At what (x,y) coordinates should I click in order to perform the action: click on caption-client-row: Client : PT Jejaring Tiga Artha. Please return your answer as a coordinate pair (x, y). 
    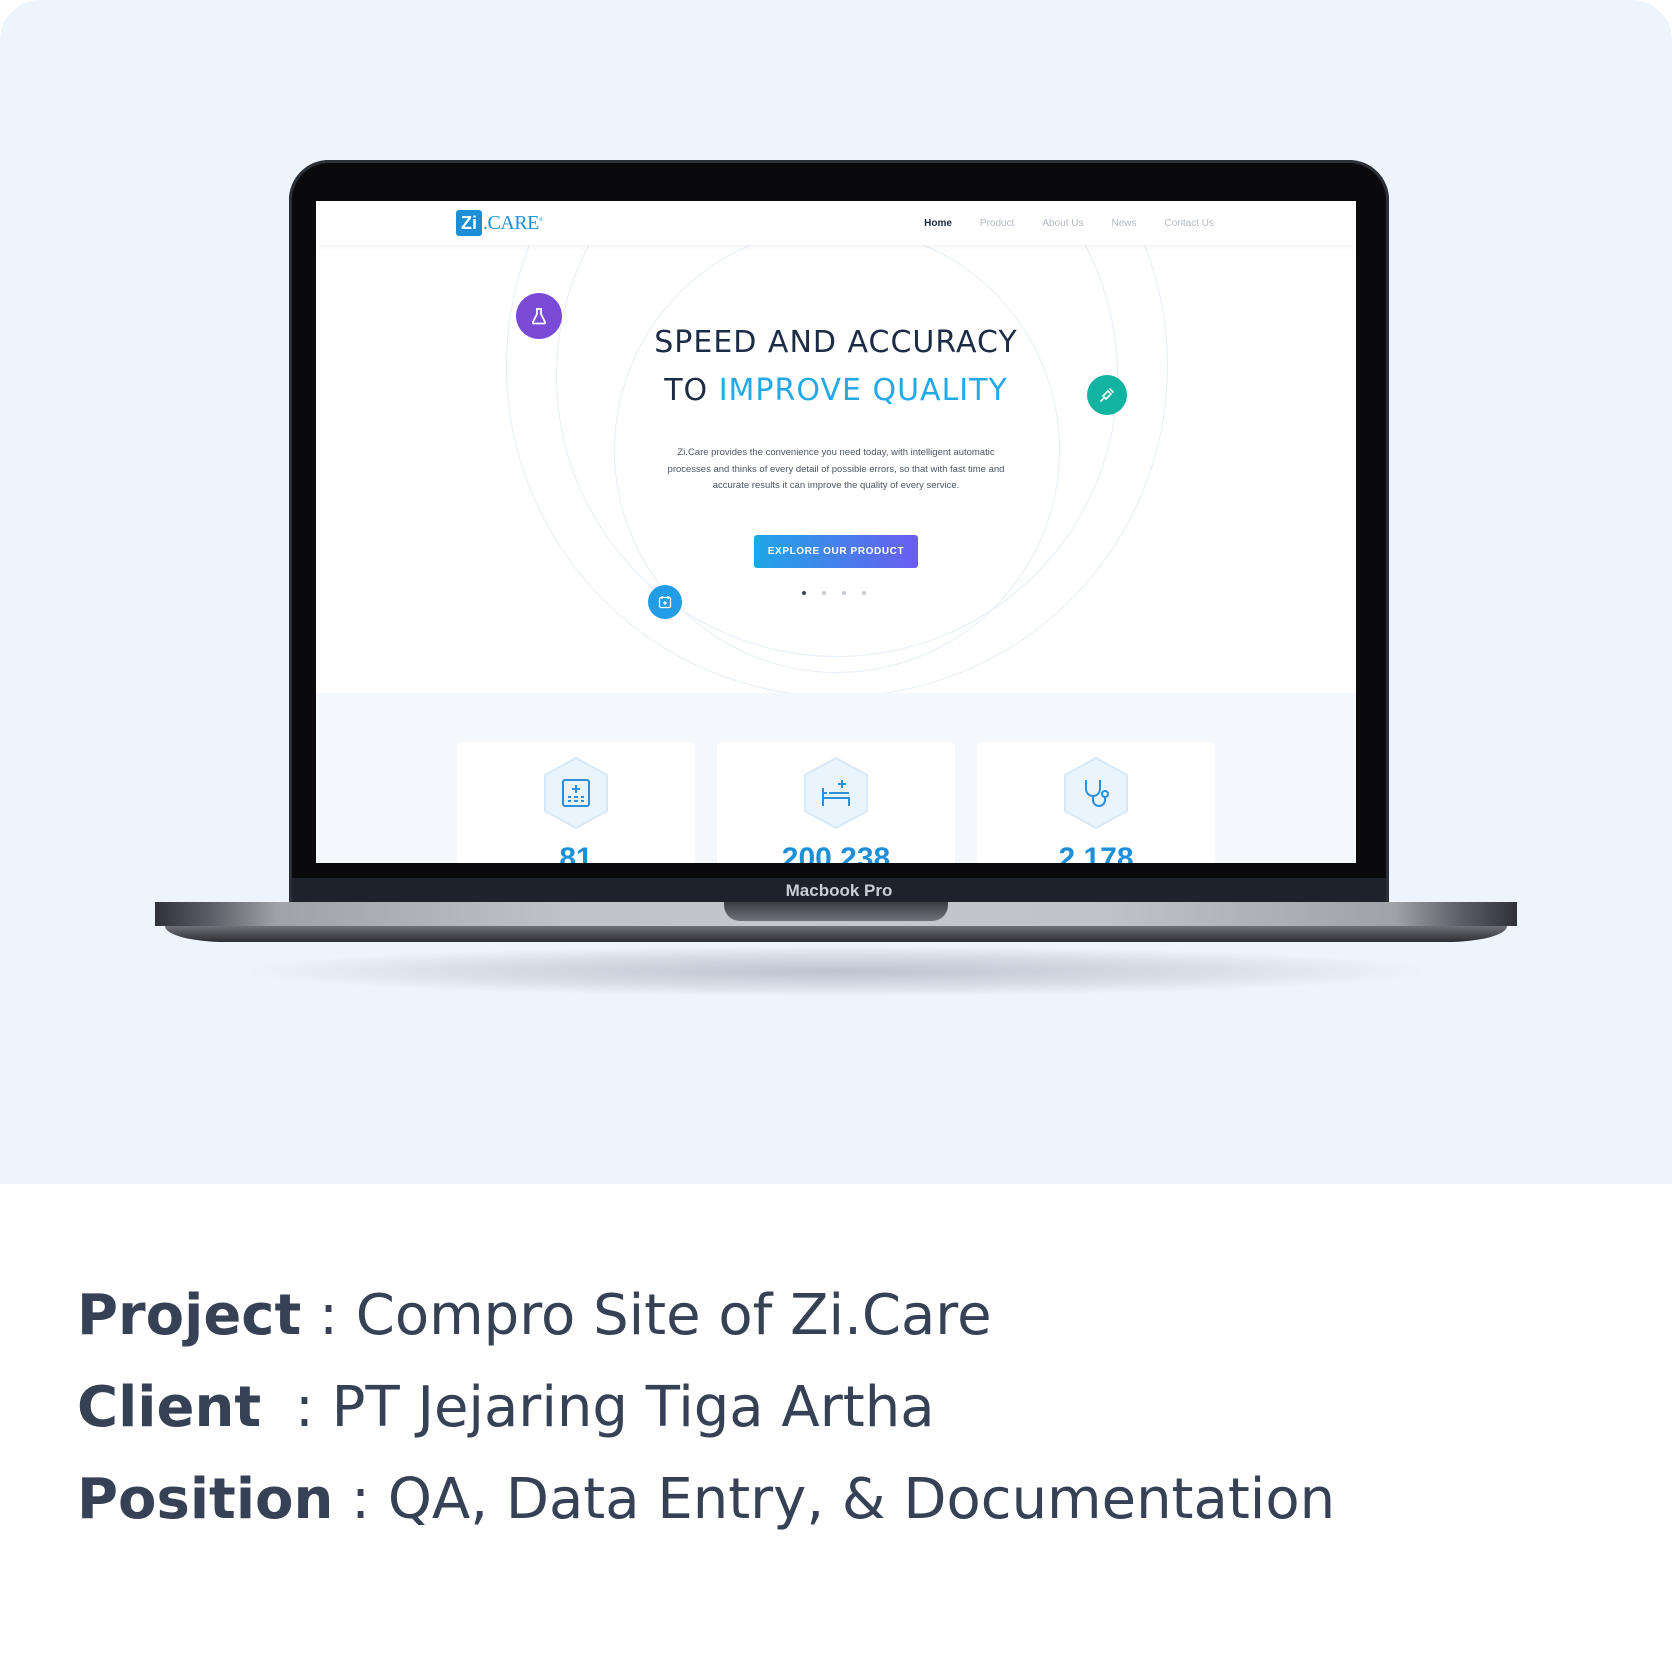
    Looking at the image, I should click on (706, 1408).